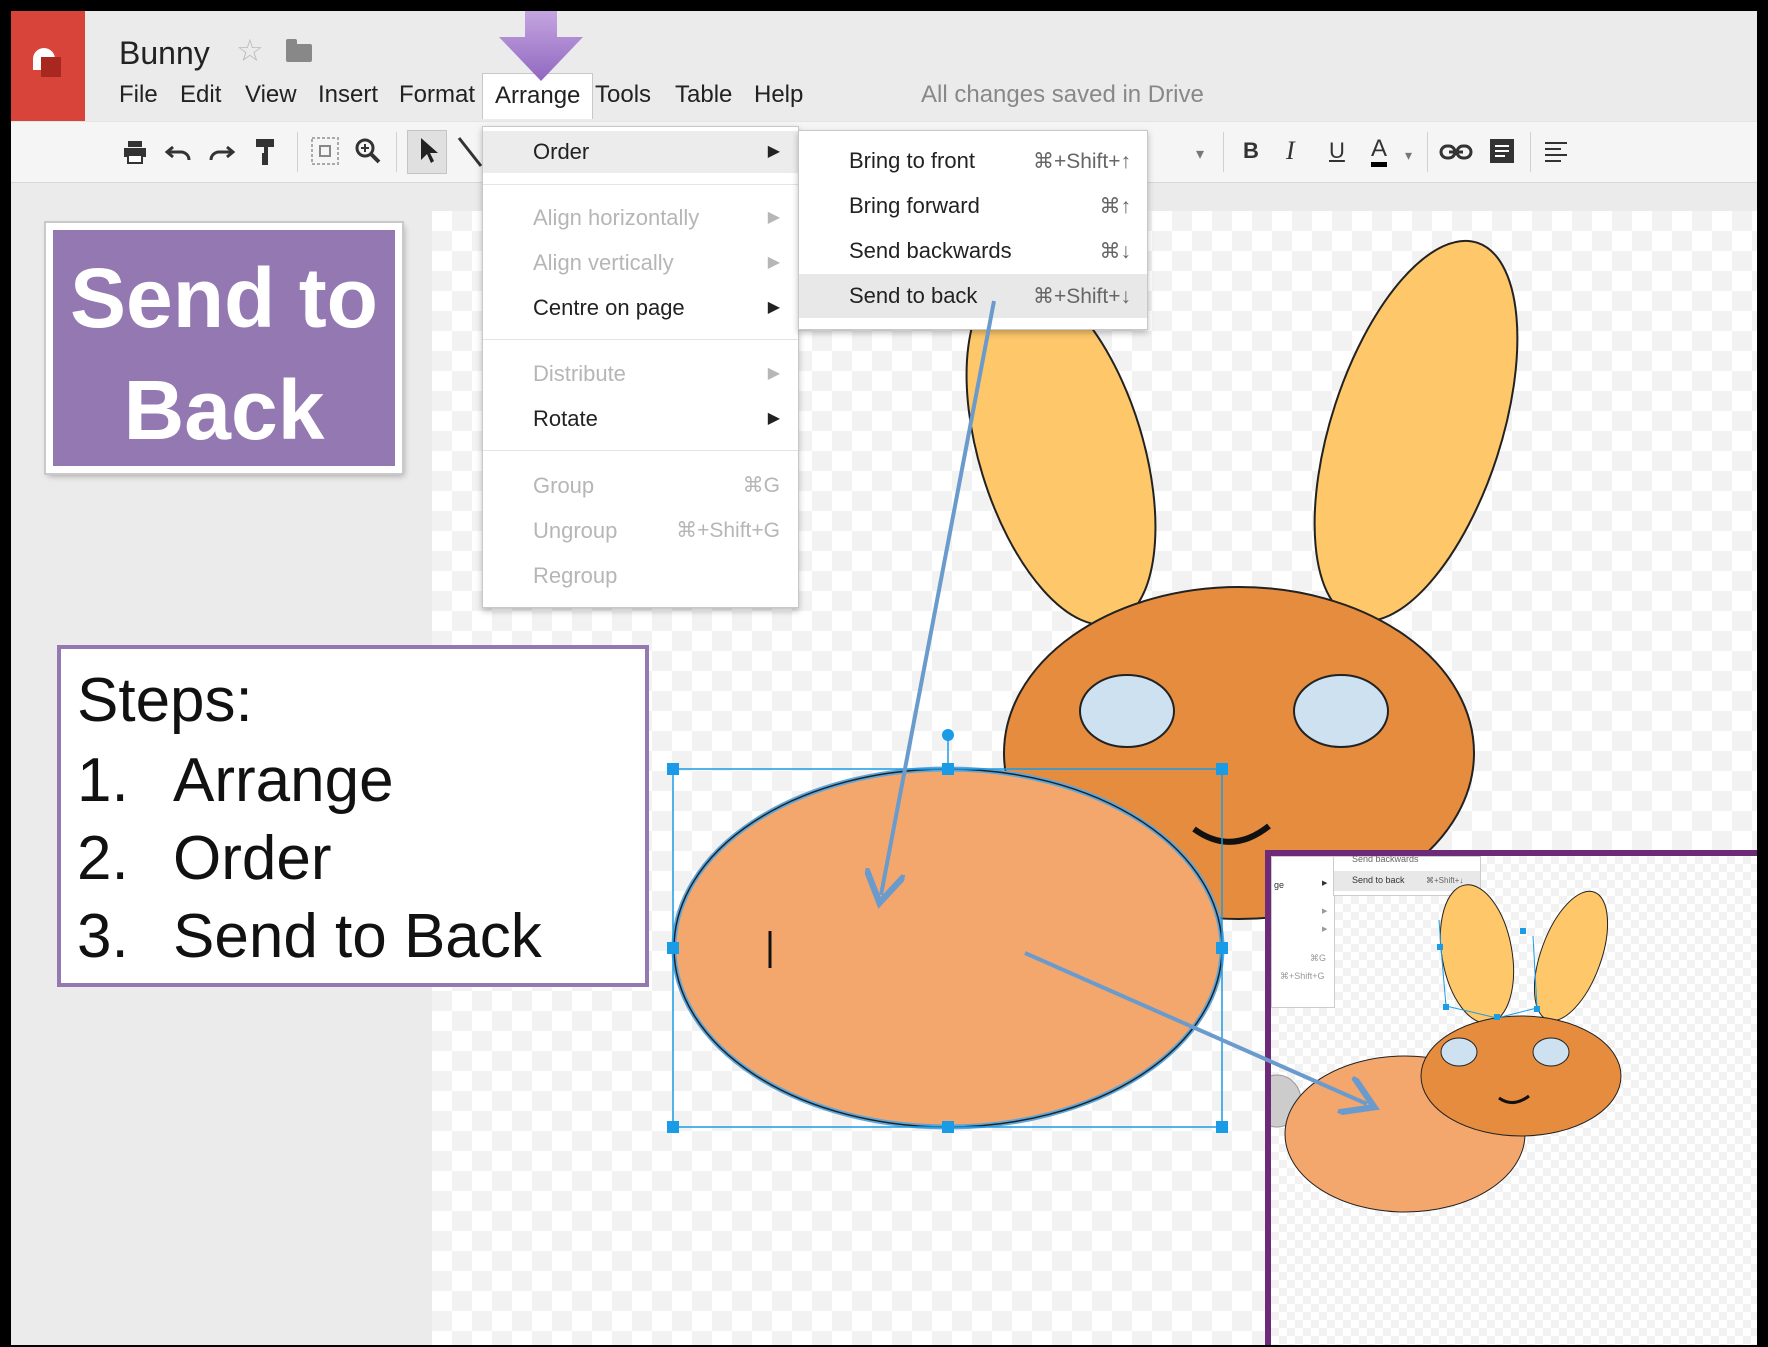  I want to click on arrow-to-body, so click(938, 597).